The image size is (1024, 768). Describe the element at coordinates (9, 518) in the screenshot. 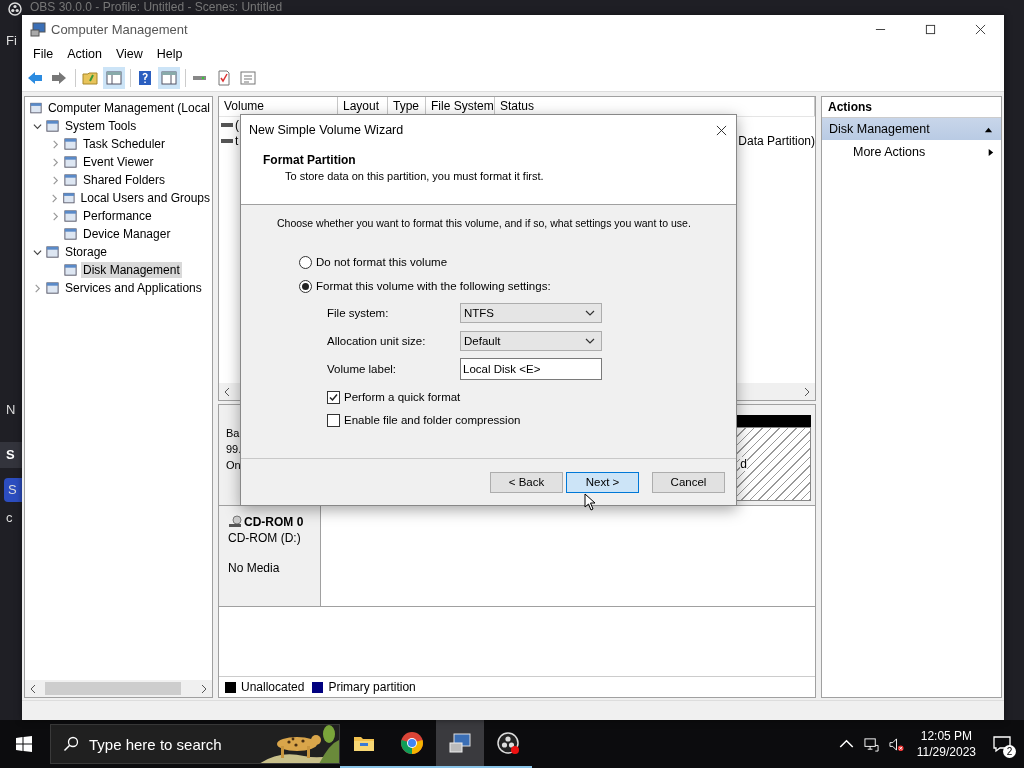

I see `dock-label: c` at that location.